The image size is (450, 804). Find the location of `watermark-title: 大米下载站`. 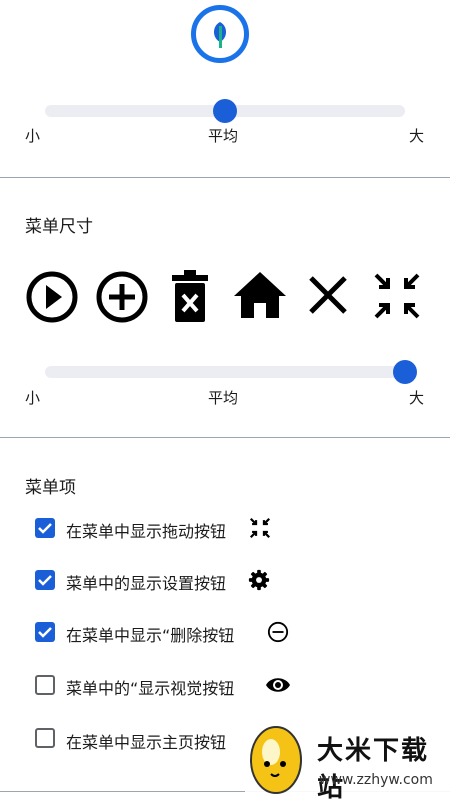

watermark-title: 大米下载站 is located at coordinates (373, 769).